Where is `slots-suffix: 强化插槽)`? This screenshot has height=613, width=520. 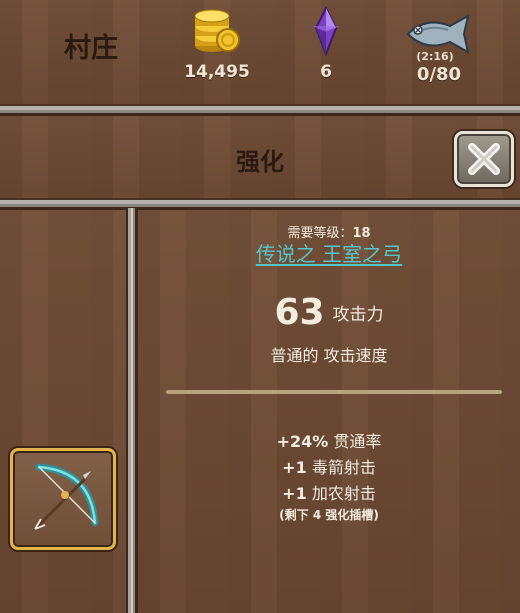
slots-suffix: 强化插槽) is located at coordinates (352, 515).